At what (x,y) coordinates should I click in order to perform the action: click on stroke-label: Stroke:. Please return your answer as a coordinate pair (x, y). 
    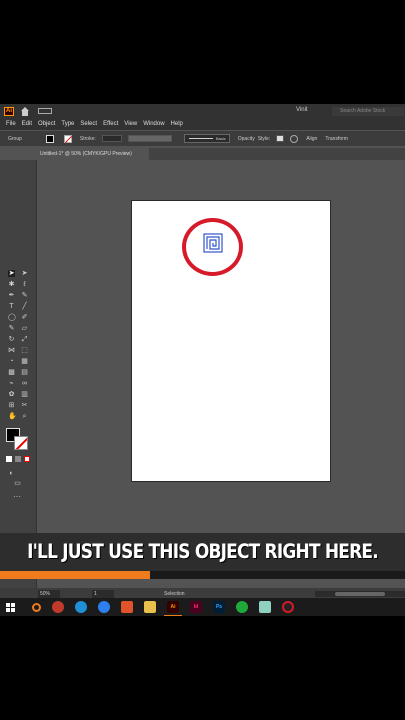
    Looking at the image, I should click on (88, 139).